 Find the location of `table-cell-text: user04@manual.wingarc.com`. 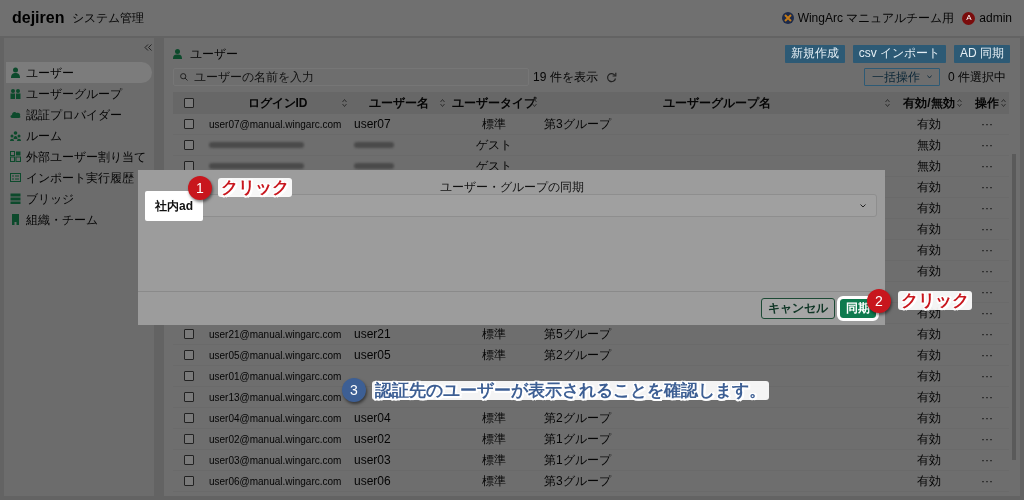

table-cell-text: user04@manual.wingarc.com is located at coordinates (275, 418).